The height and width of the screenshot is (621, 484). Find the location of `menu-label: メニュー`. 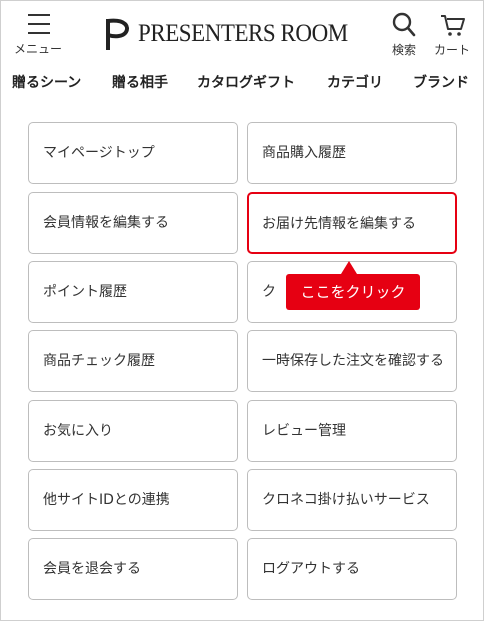

menu-label: メニュー is located at coordinates (37, 49).